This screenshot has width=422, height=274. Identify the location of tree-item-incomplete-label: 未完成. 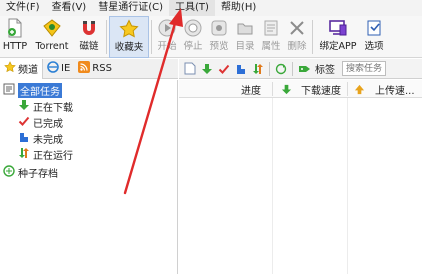
(48, 140).